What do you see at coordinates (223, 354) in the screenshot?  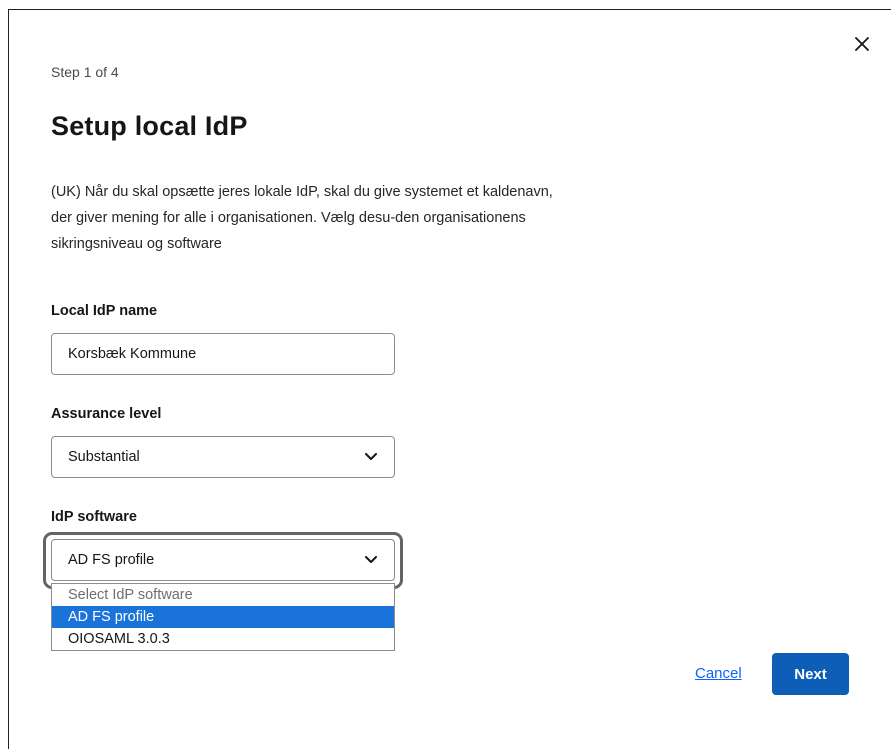 I see `idp-name-input` at bounding box center [223, 354].